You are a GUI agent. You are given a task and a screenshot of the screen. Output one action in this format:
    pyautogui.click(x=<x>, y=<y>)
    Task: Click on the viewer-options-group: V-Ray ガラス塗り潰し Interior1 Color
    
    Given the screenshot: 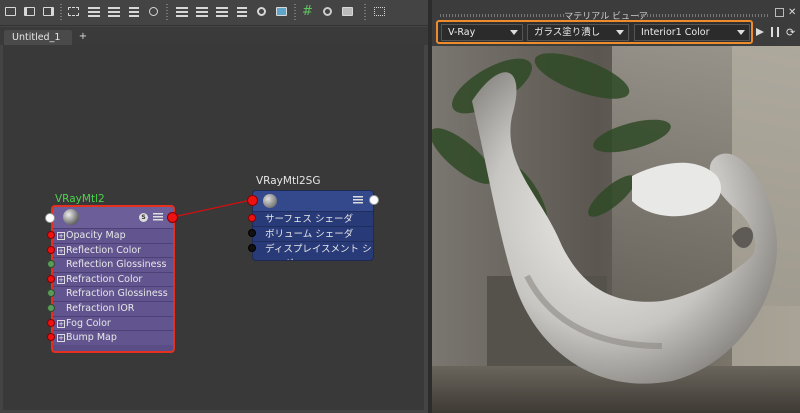 What is the action you would take?
    pyautogui.click(x=594, y=32)
    